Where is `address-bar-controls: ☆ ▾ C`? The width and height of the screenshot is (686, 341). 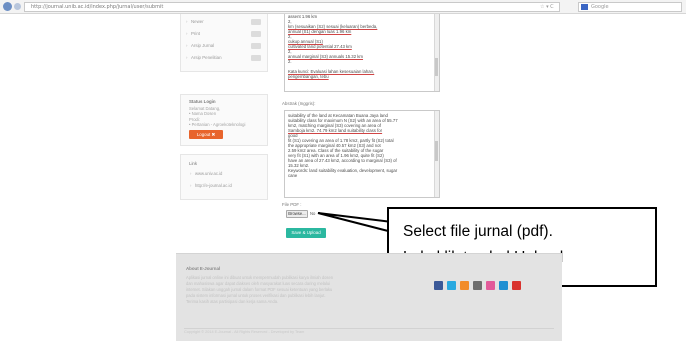
address-bar-controls: ☆ ▾ C is located at coordinates (555, 7).